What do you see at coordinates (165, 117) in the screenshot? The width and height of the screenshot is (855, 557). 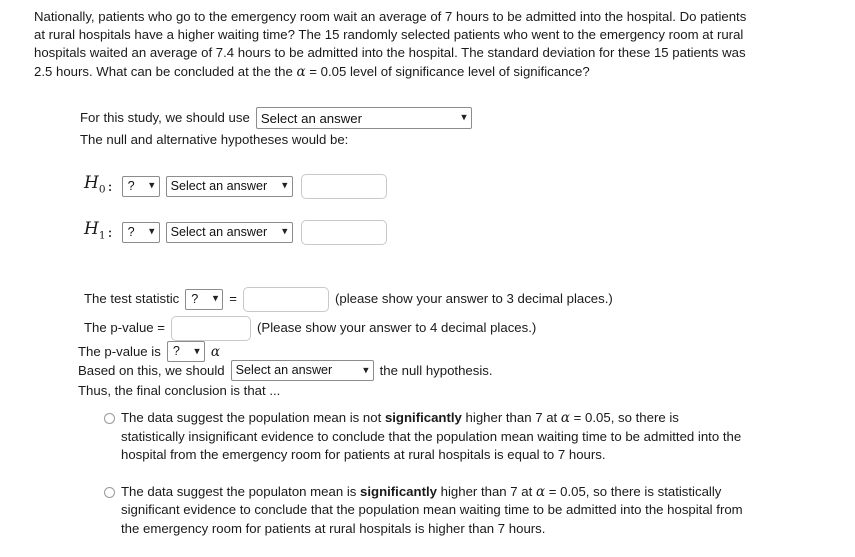 I see `study-method-label: For this study, we should use` at bounding box center [165, 117].